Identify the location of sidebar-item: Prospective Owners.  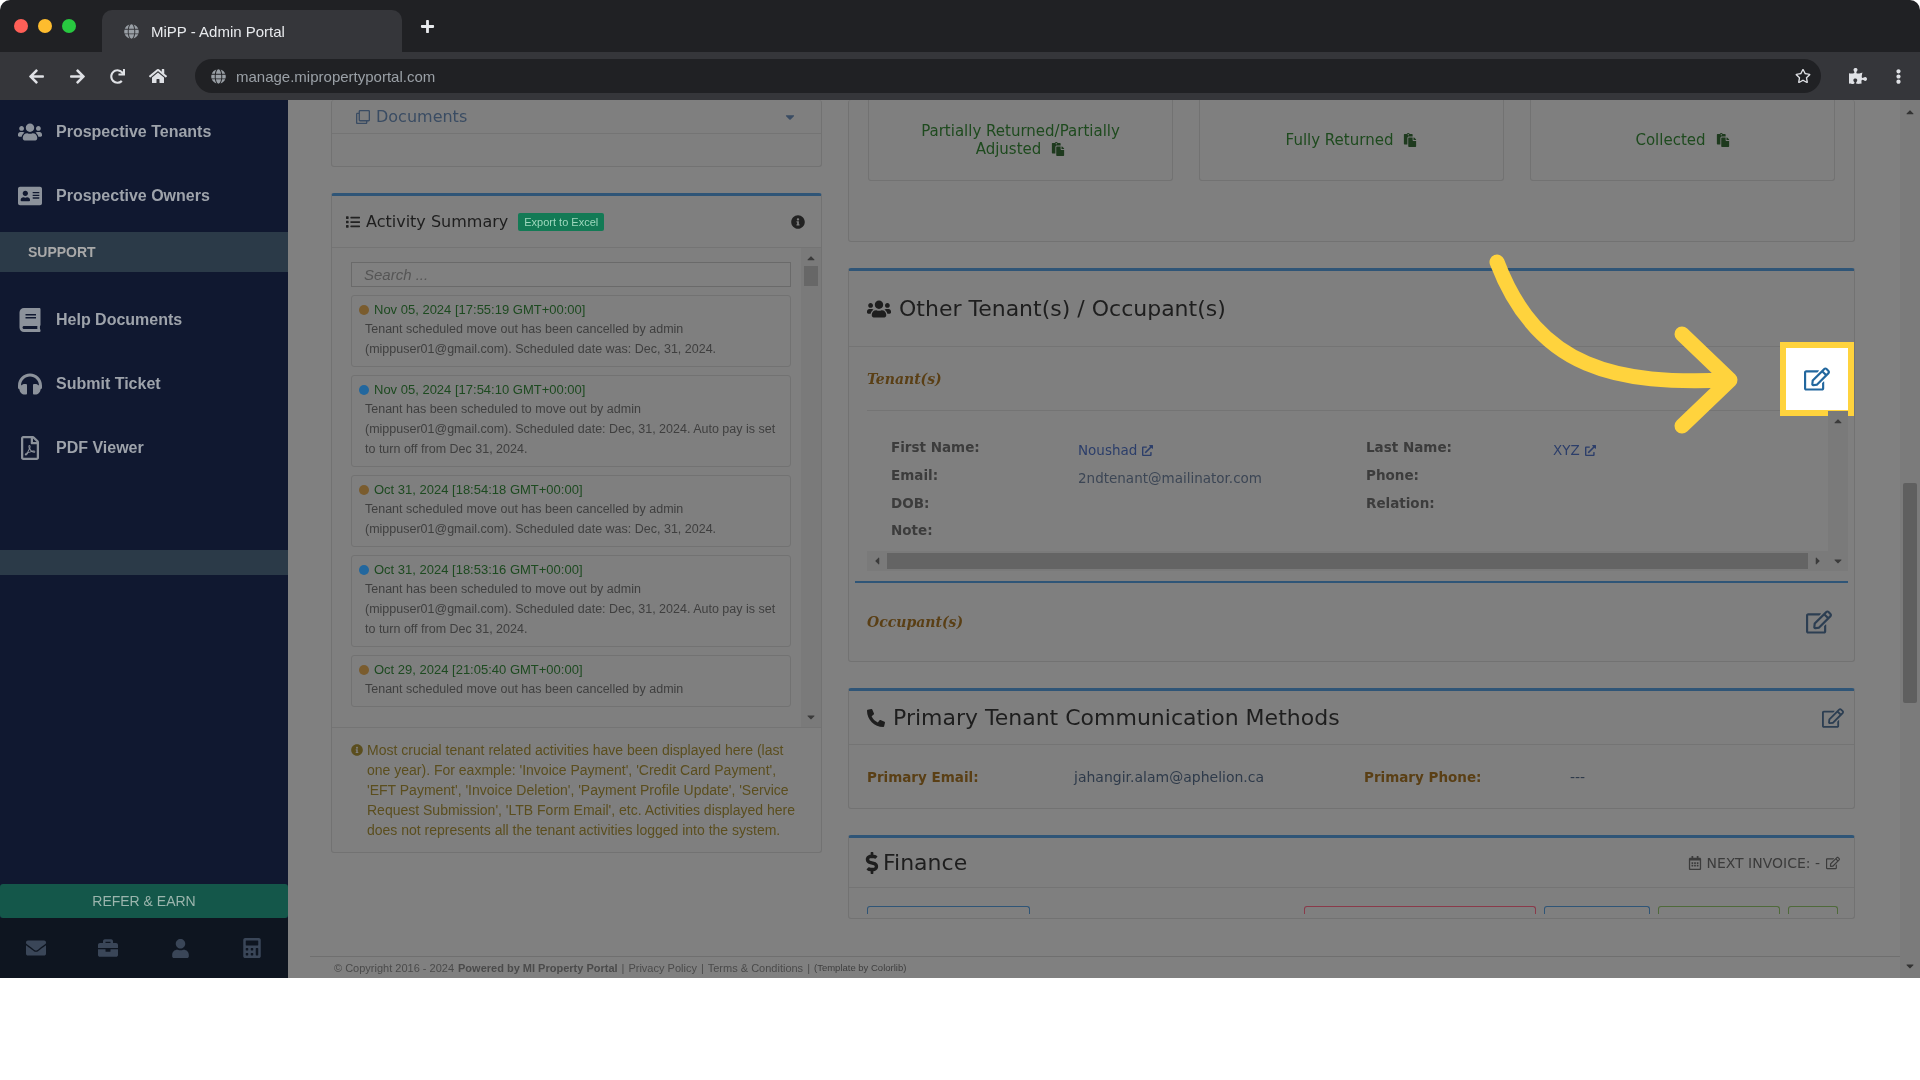
(144, 196).